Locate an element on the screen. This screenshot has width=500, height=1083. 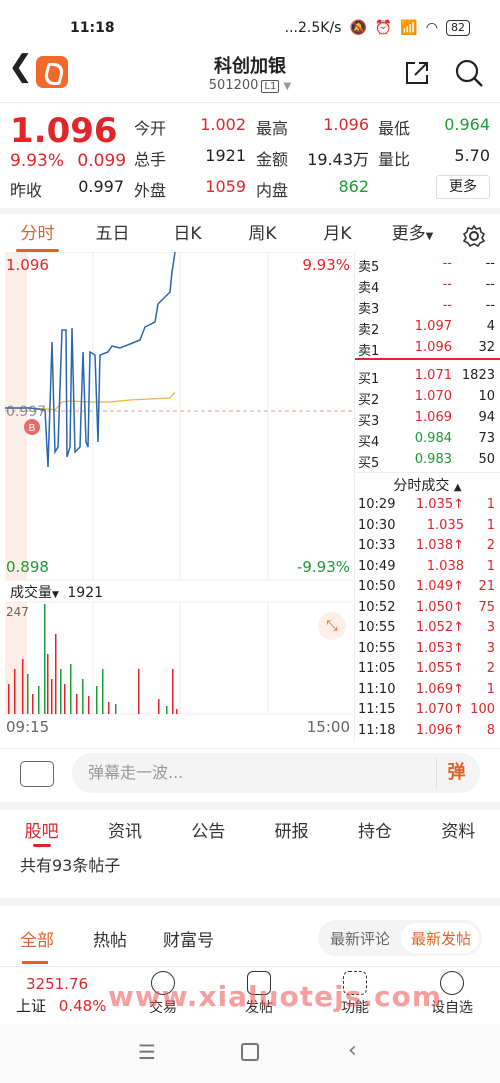
tab-more: 更多▼ is located at coordinates (412, 233).